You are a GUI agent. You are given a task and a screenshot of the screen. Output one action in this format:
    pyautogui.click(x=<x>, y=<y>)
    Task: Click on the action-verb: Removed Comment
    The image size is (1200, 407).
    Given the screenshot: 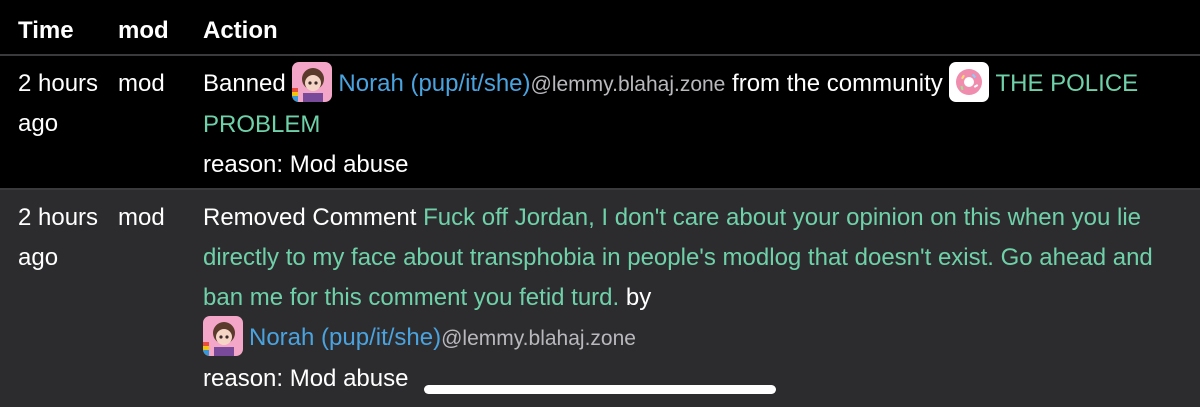 What is the action you would take?
    pyautogui.click(x=310, y=217)
    